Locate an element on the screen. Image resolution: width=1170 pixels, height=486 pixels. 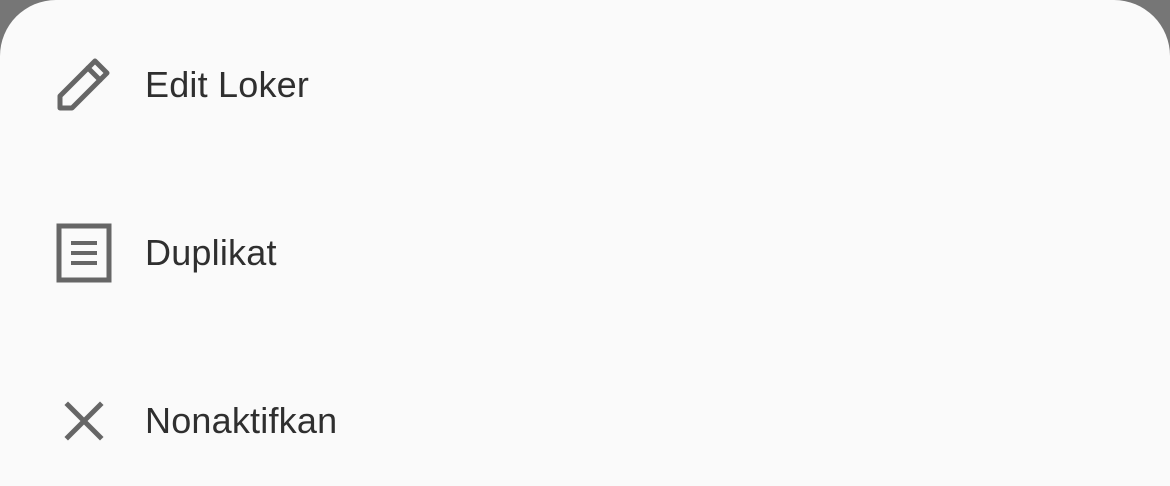
pencil-icon is located at coordinates (84, 85).